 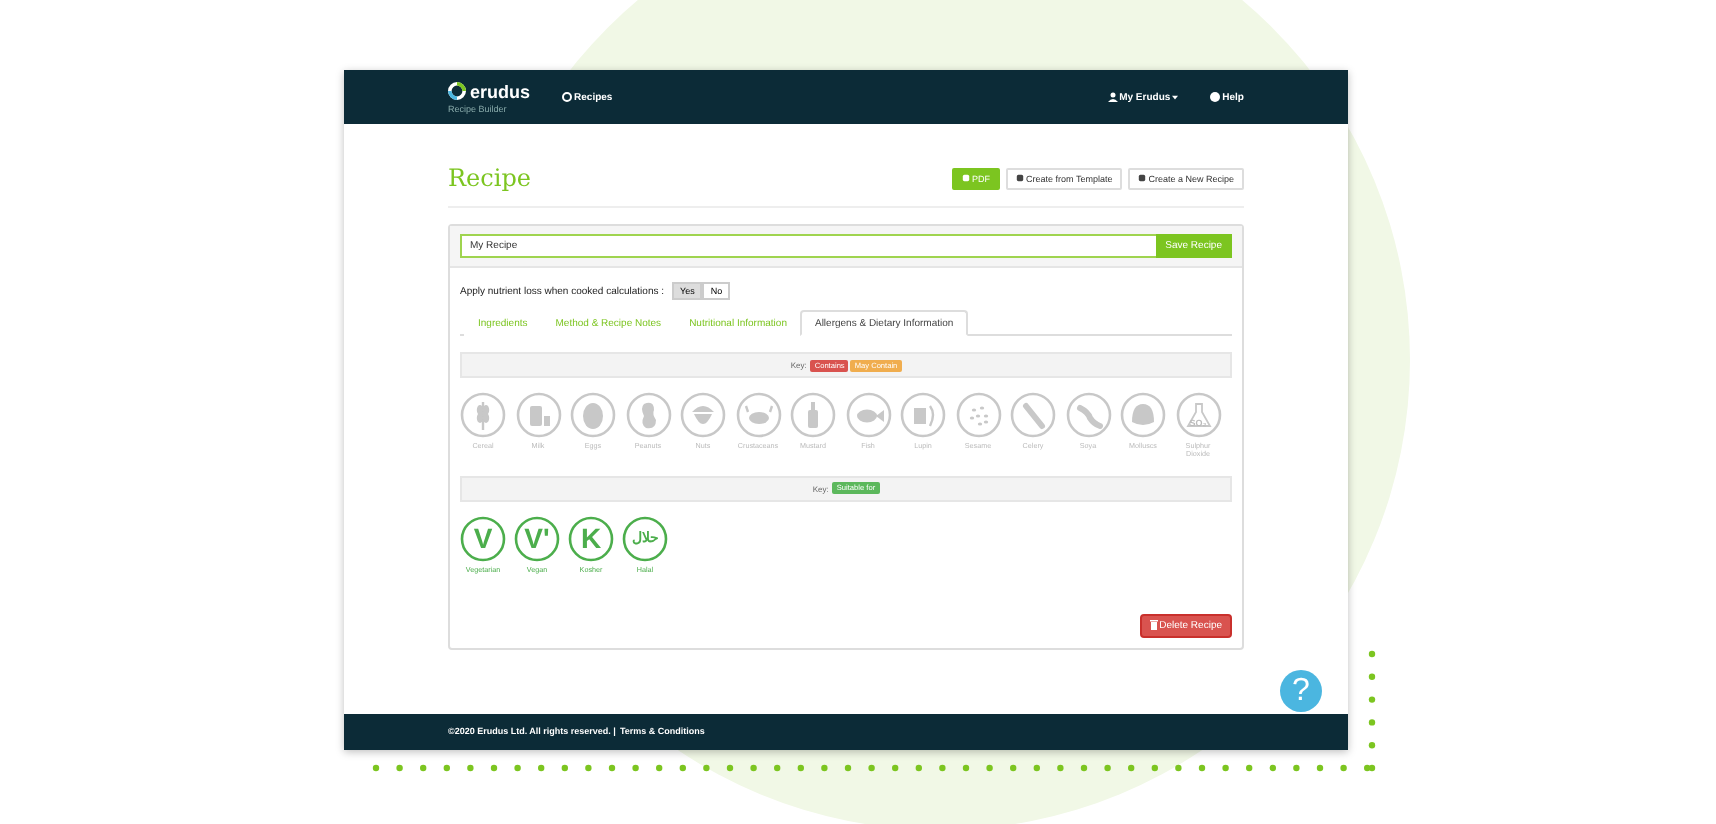 I want to click on logo-icon, so click(x=457, y=91).